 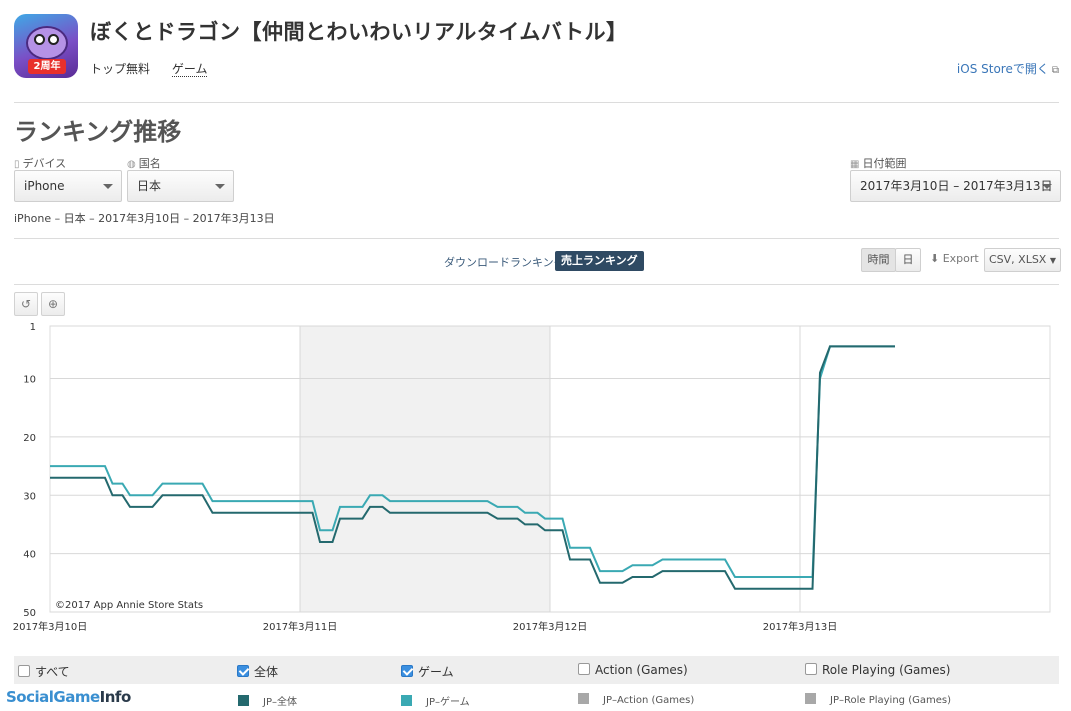 What do you see at coordinates (120, 69) in the screenshot?
I see `category-label: トップ無料` at bounding box center [120, 69].